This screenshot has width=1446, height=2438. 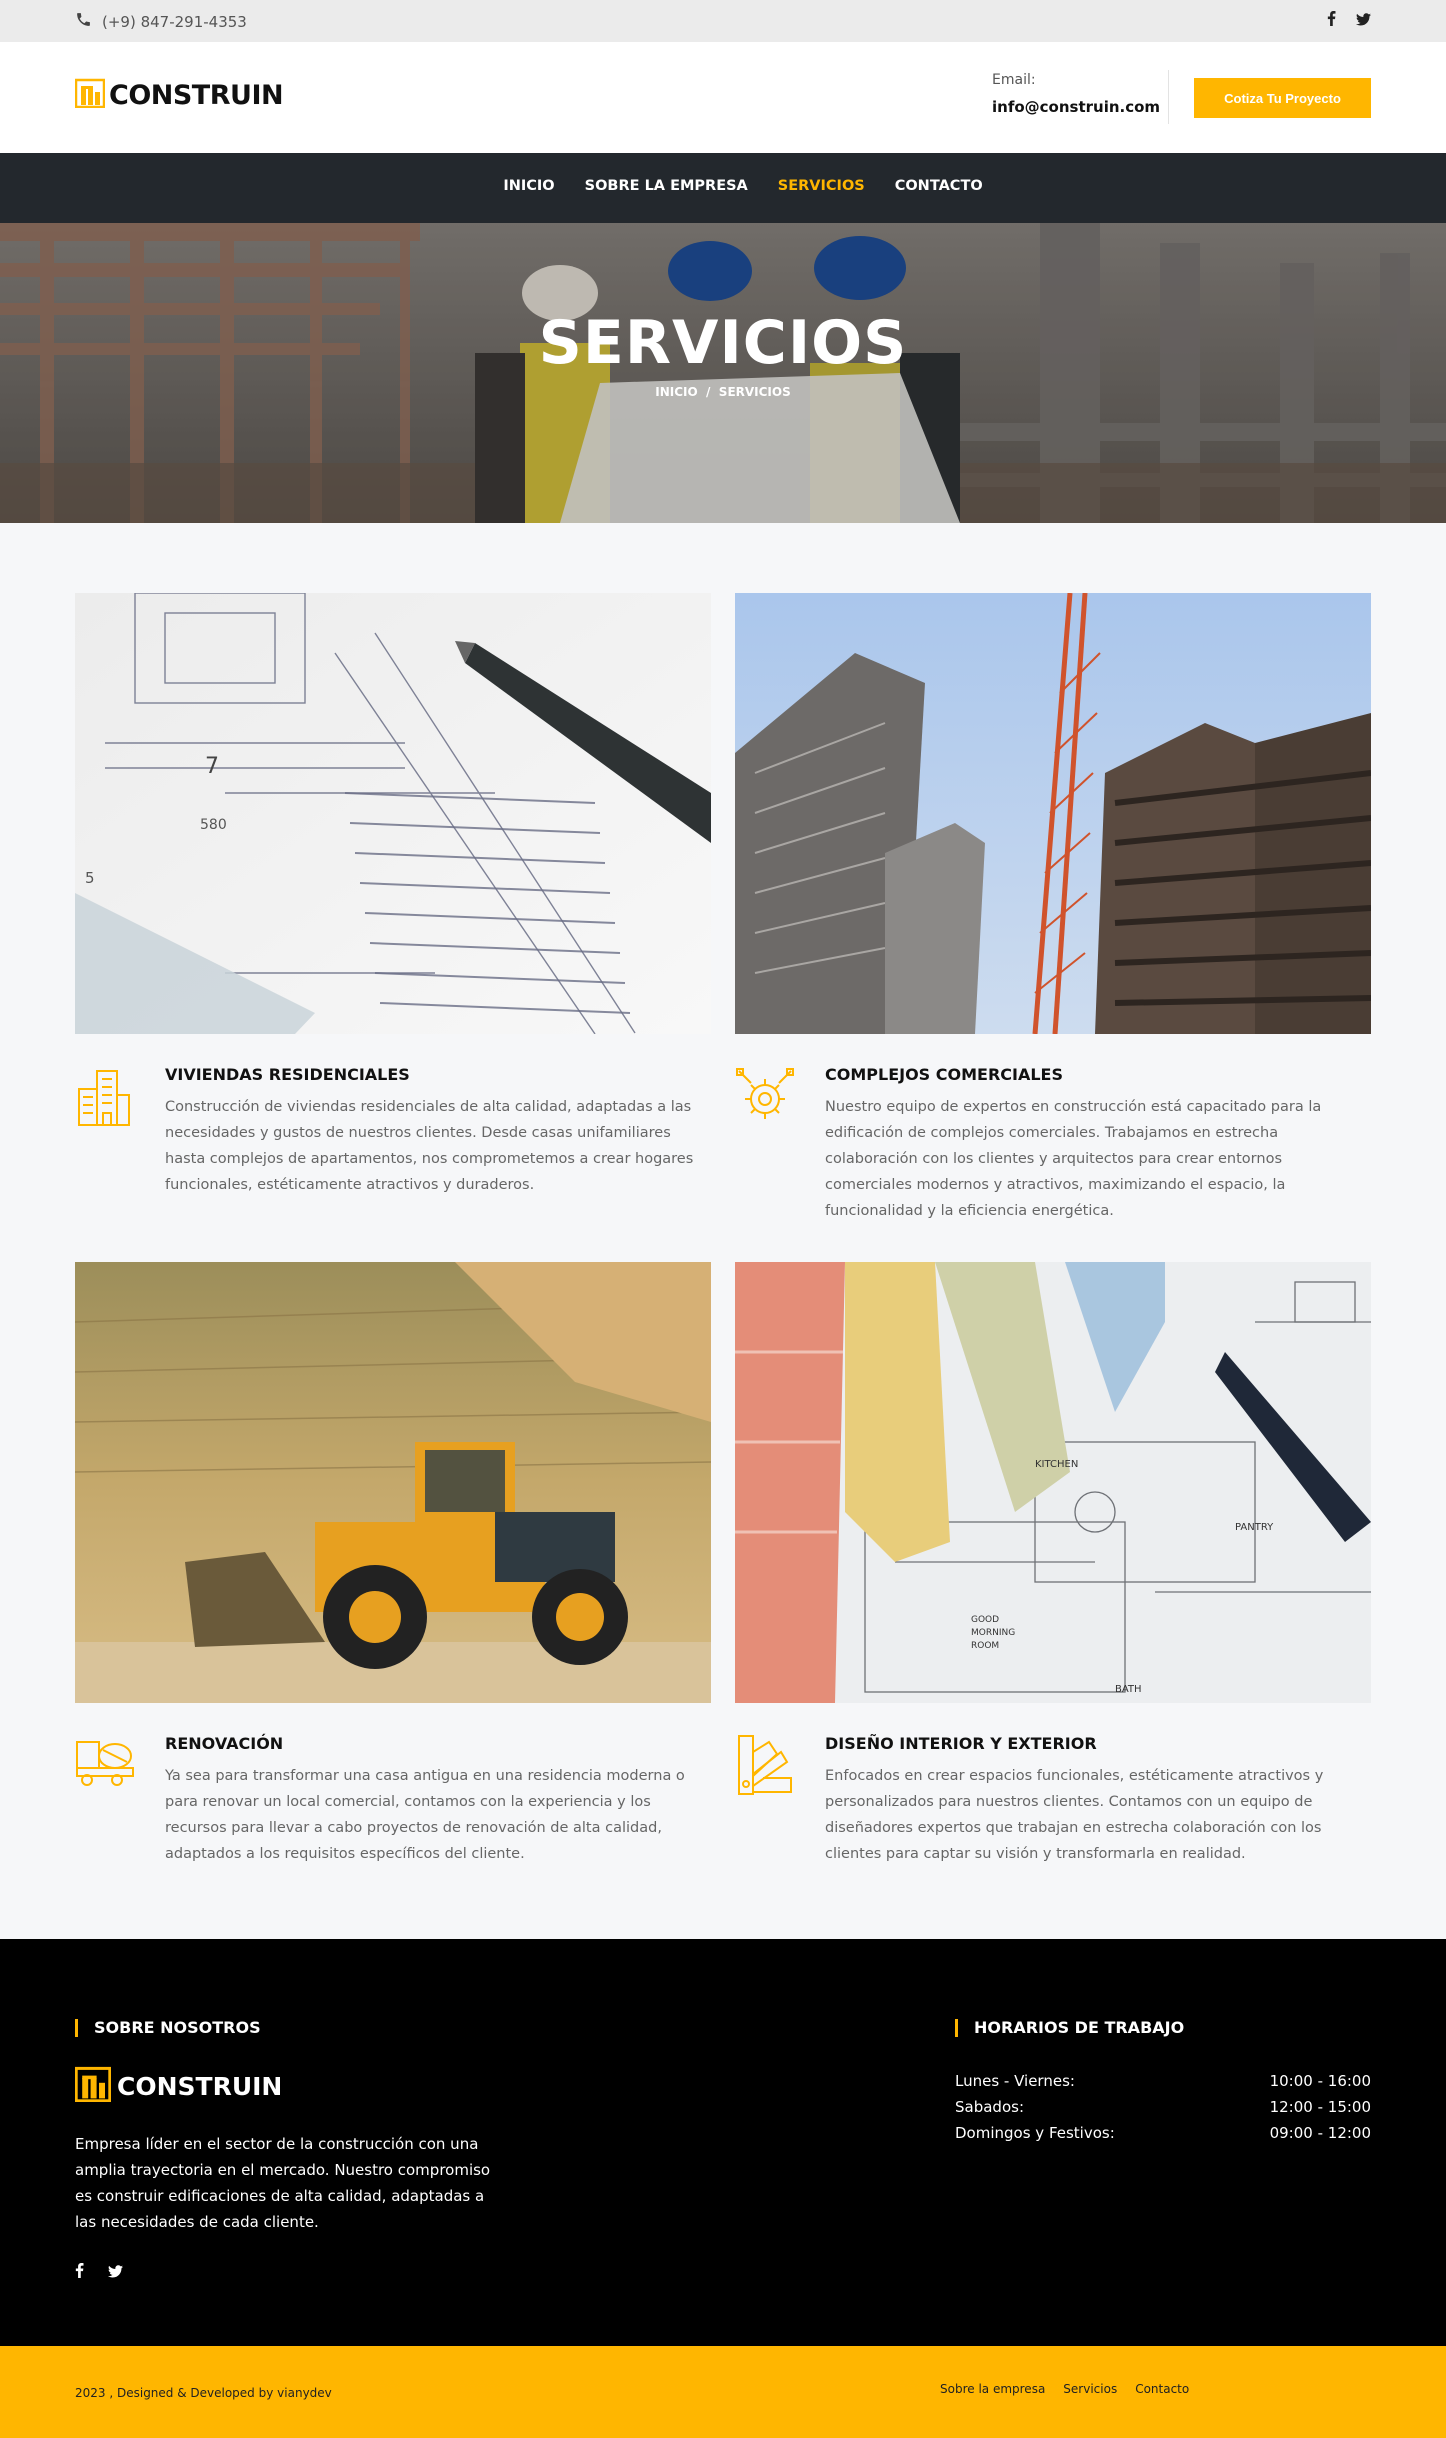 I want to click on service-title-viviendas: VIVIENDAS RESIDENCIALES, so click(x=287, y=1074).